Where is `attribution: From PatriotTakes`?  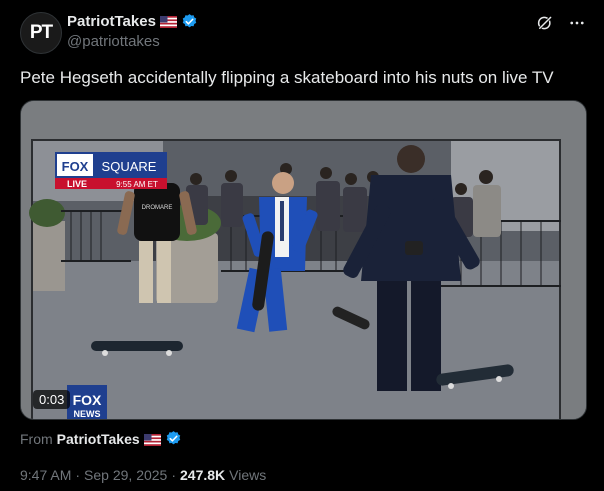 attribution: From PatriotTakes is located at coordinates (101, 438).